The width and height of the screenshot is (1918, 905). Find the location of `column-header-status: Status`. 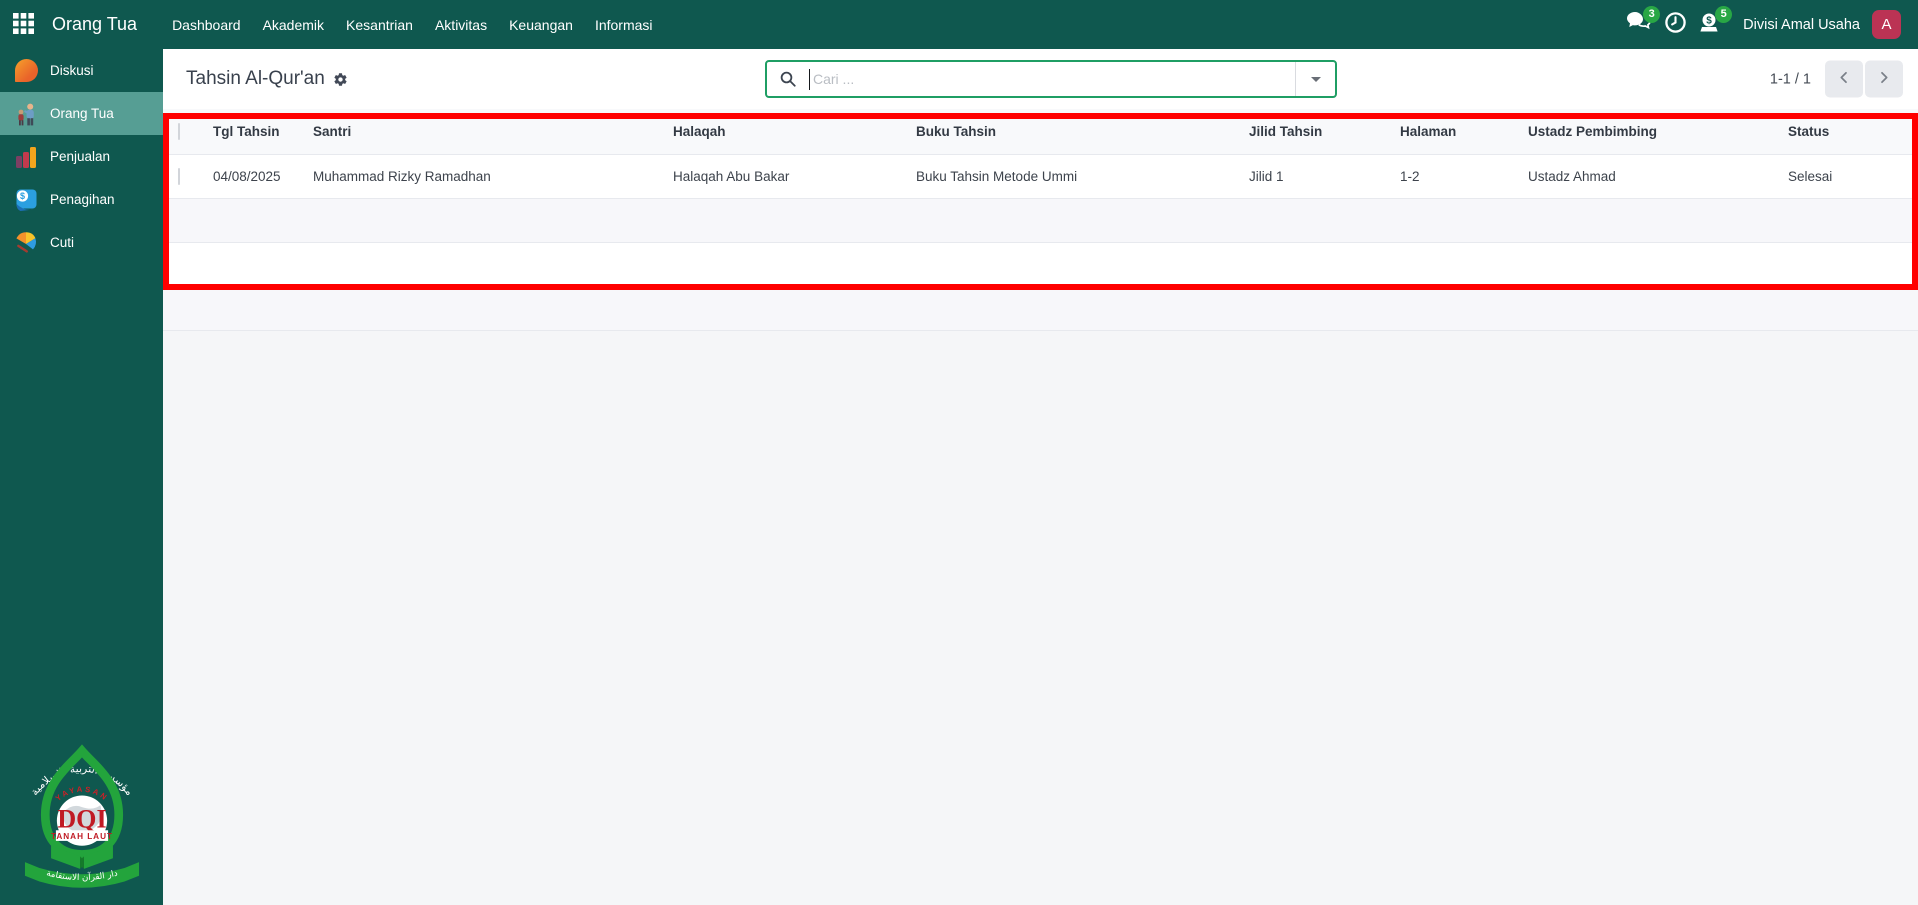

column-header-status: Status is located at coordinates (1853, 132).